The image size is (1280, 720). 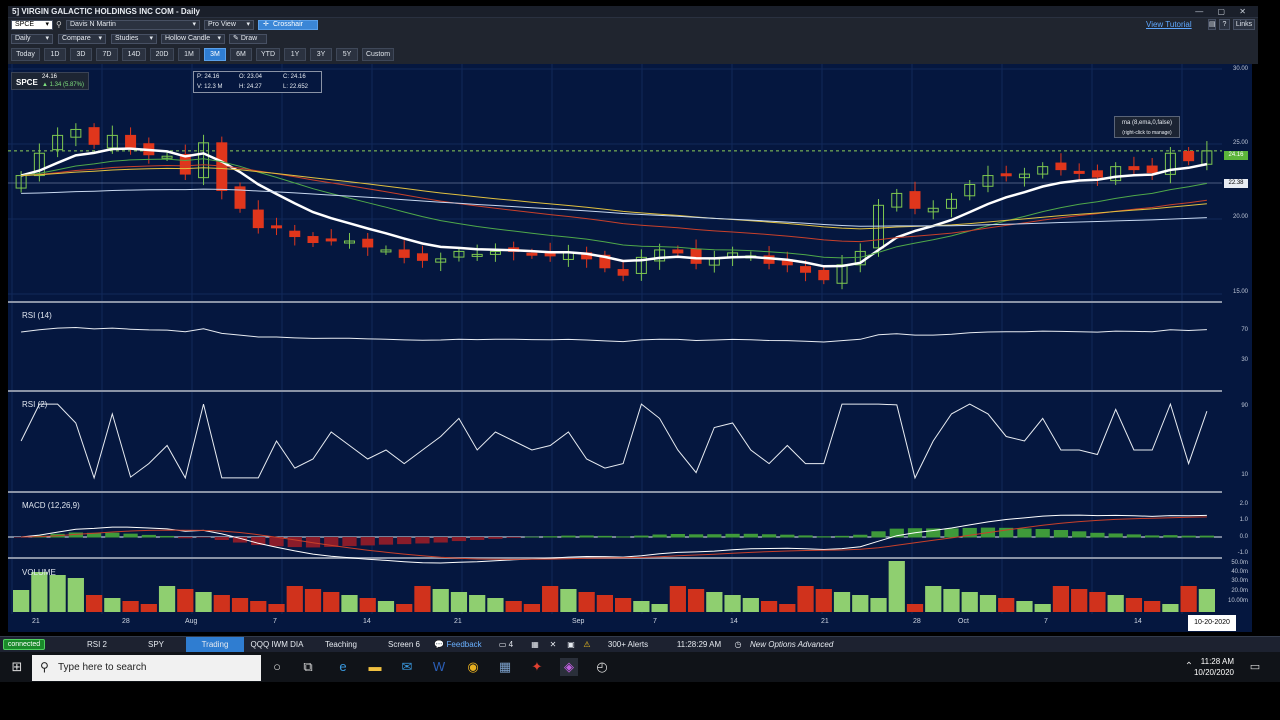 What do you see at coordinates (571, 645) in the screenshot?
I see `folder-icon: ▣` at bounding box center [571, 645].